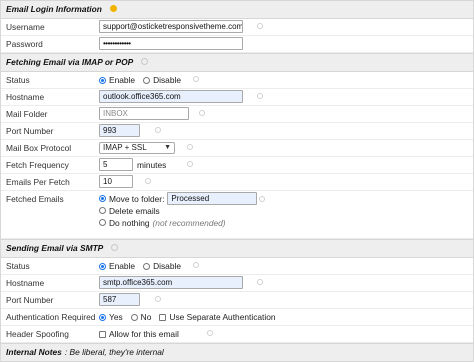  I want to click on fetch-enable-option: Enable, so click(117, 80).